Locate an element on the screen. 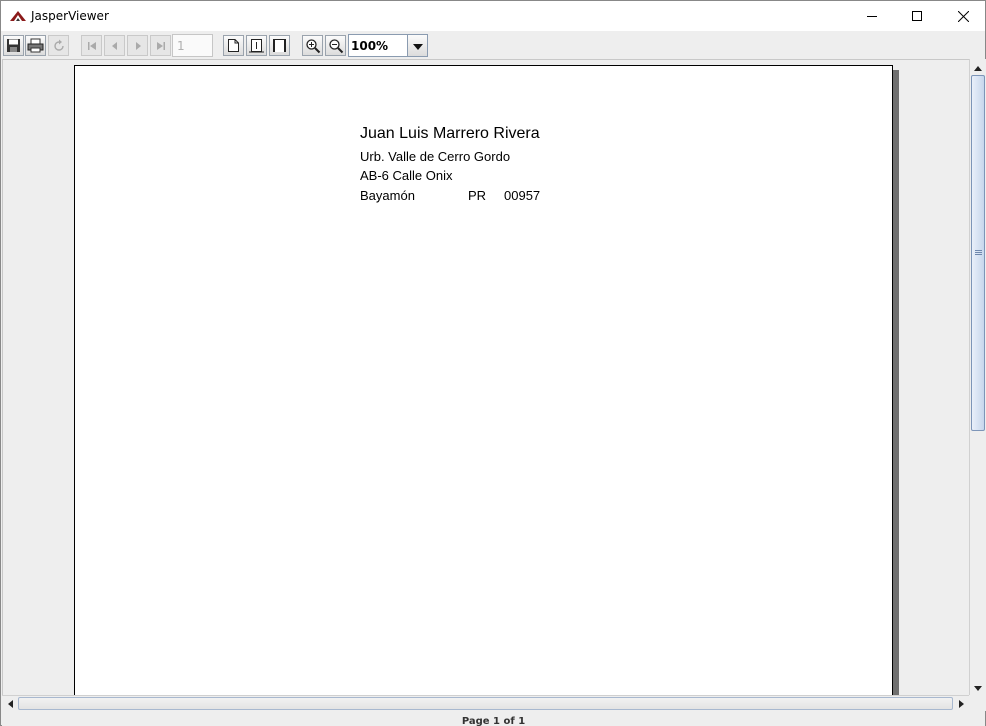 The image size is (986, 726). zoom-out-icon is located at coordinates (336, 46).